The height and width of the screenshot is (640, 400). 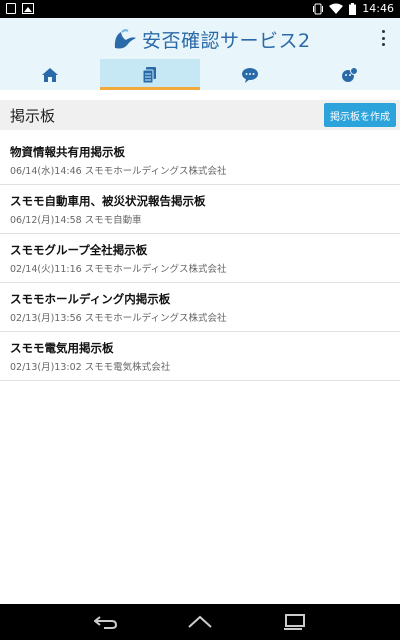 I want to click on tab-bar, so click(x=200, y=74).